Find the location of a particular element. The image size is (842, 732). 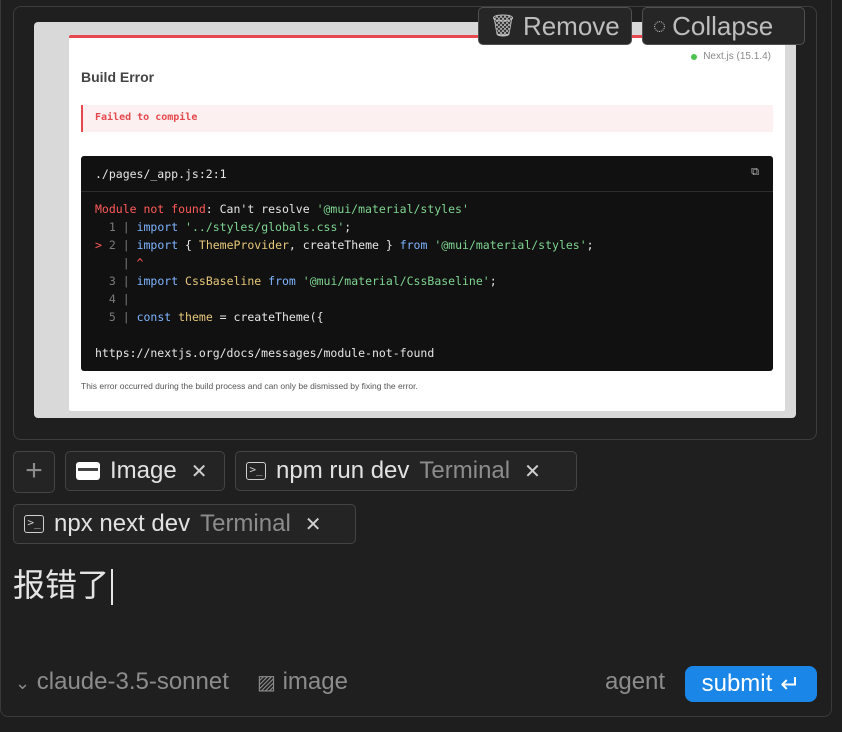

error-module: '@mui/material/styles' is located at coordinates (392, 209).